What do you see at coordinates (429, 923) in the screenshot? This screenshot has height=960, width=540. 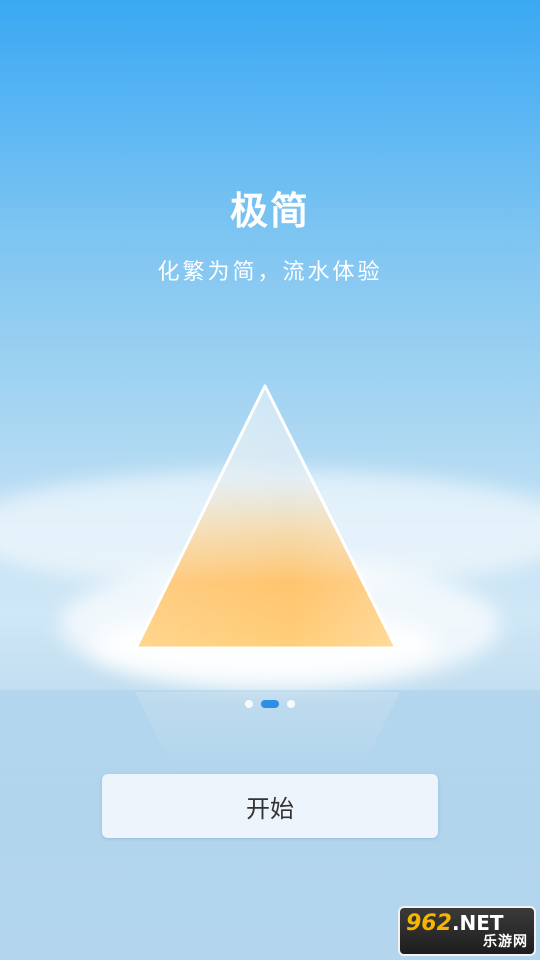 I see `watermark-number: 962` at bounding box center [429, 923].